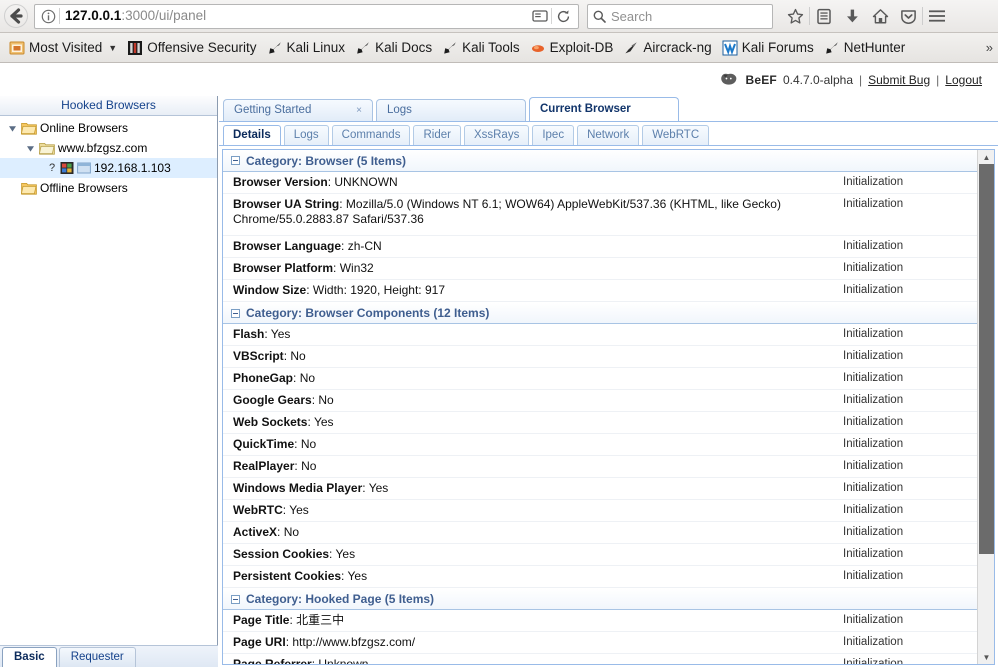  I want to click on bookmark-exploit-db: Exploit-DB, so click(572, 48).